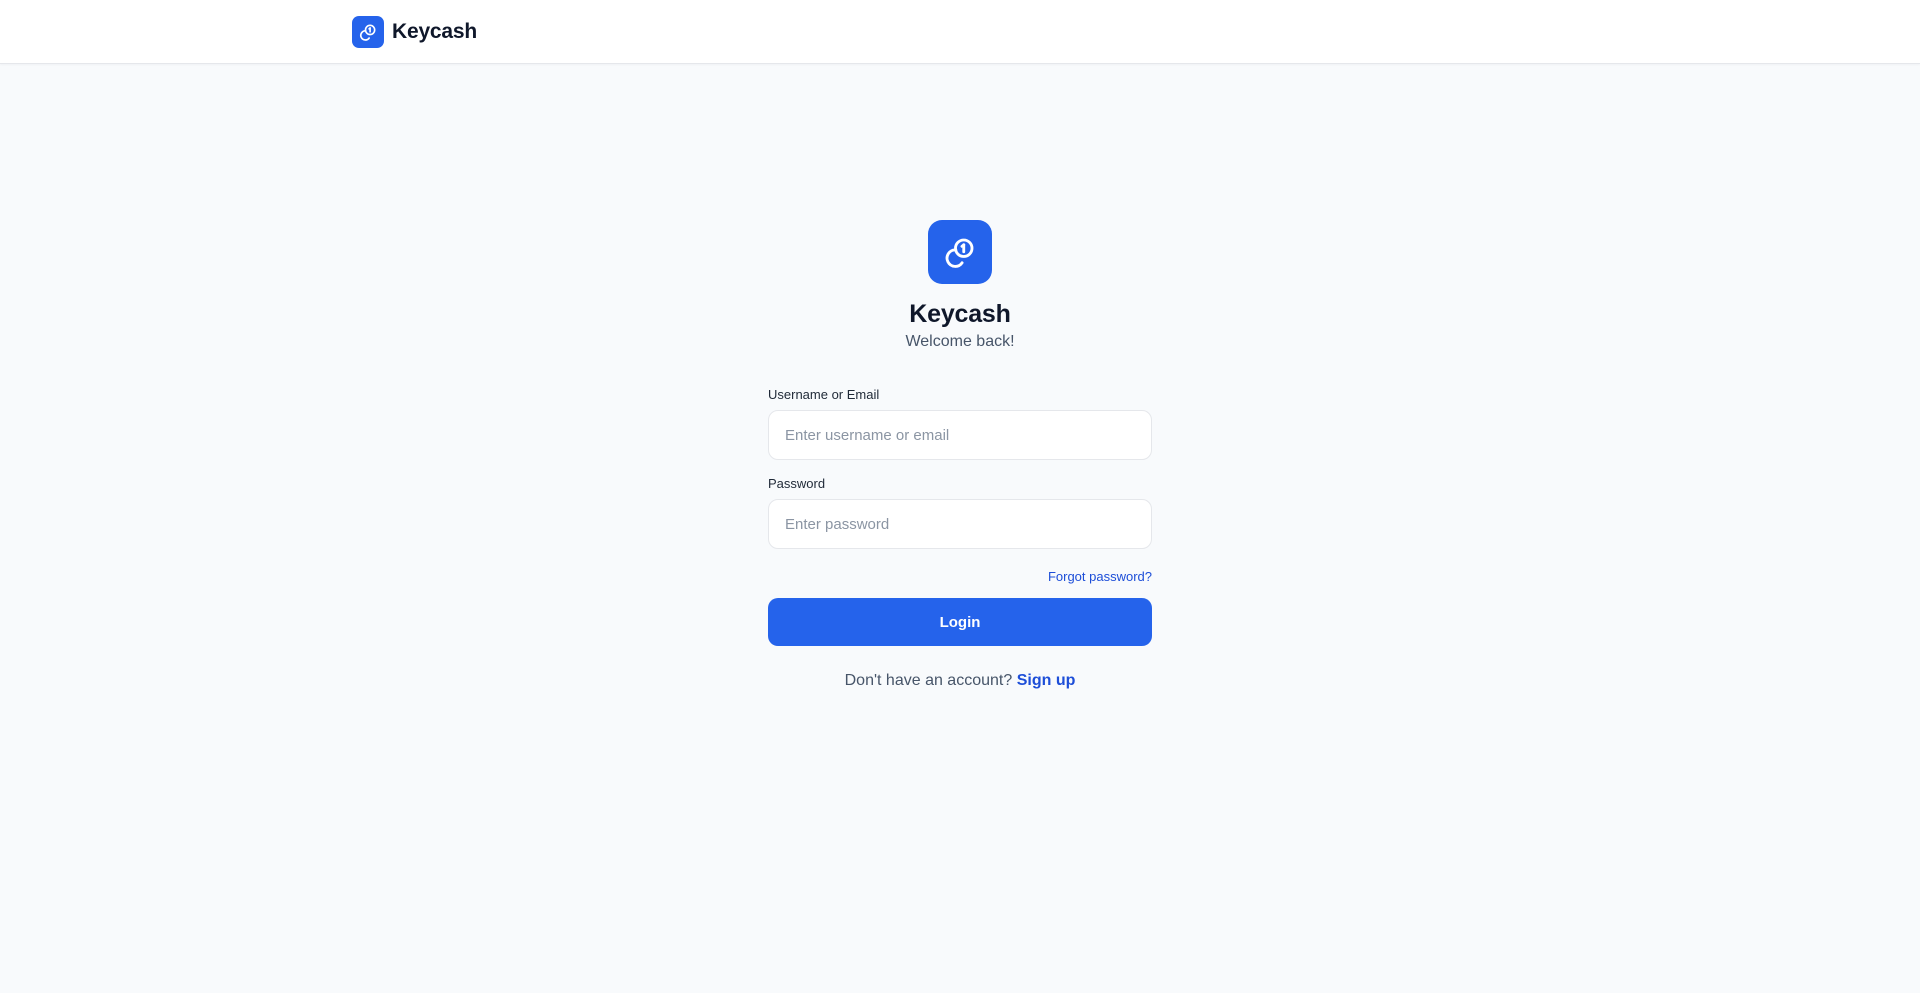 Image resolution: width=1920 pixels, height=993 pixels. I want to click on signup-row: Don't have an account? Sign up, so click(960, 681).